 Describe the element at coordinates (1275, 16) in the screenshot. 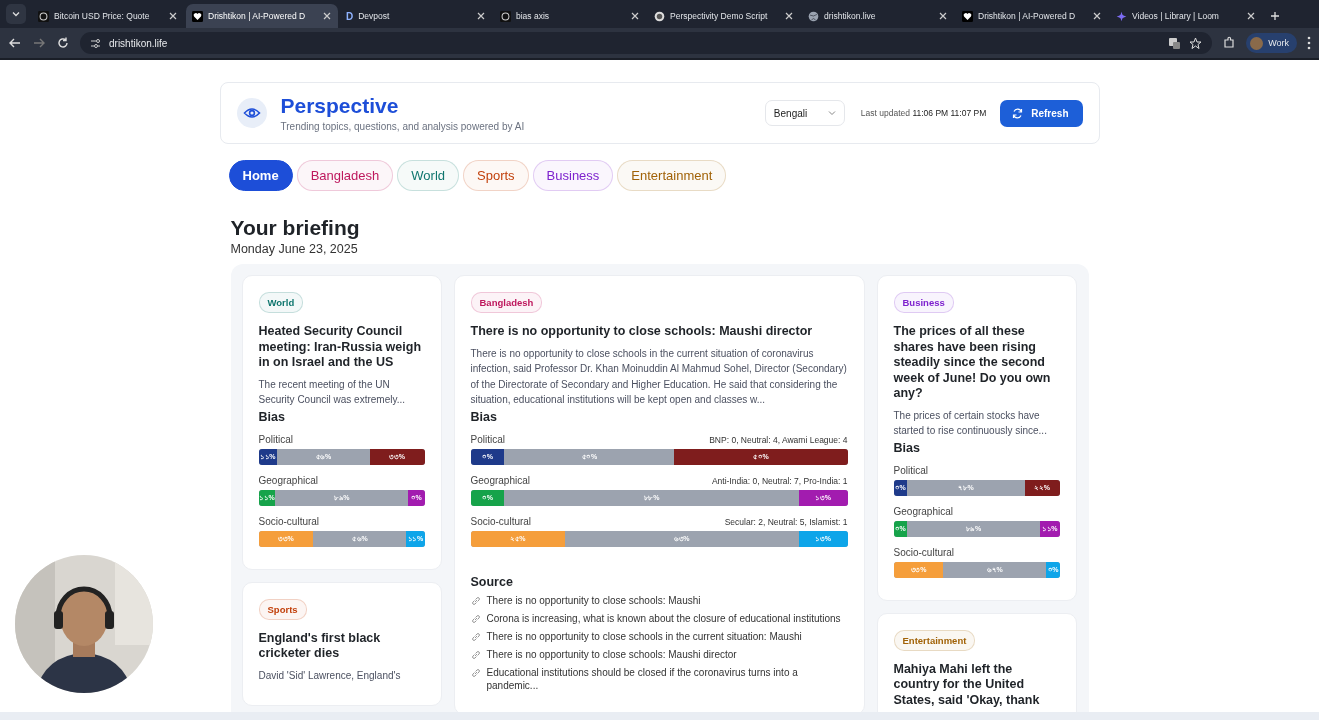

I see `new-tab-icon` at that location.